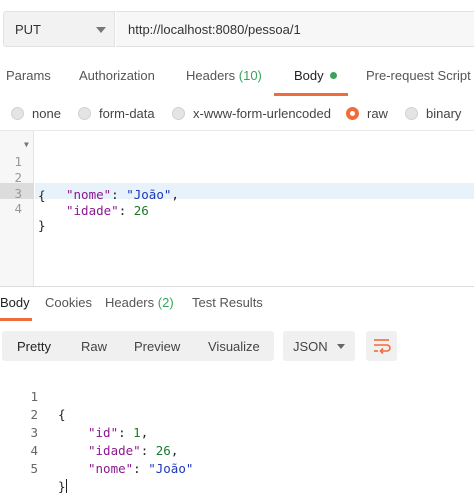  I want to click on response-tab-test-results: Test Results, so click(227, 302).